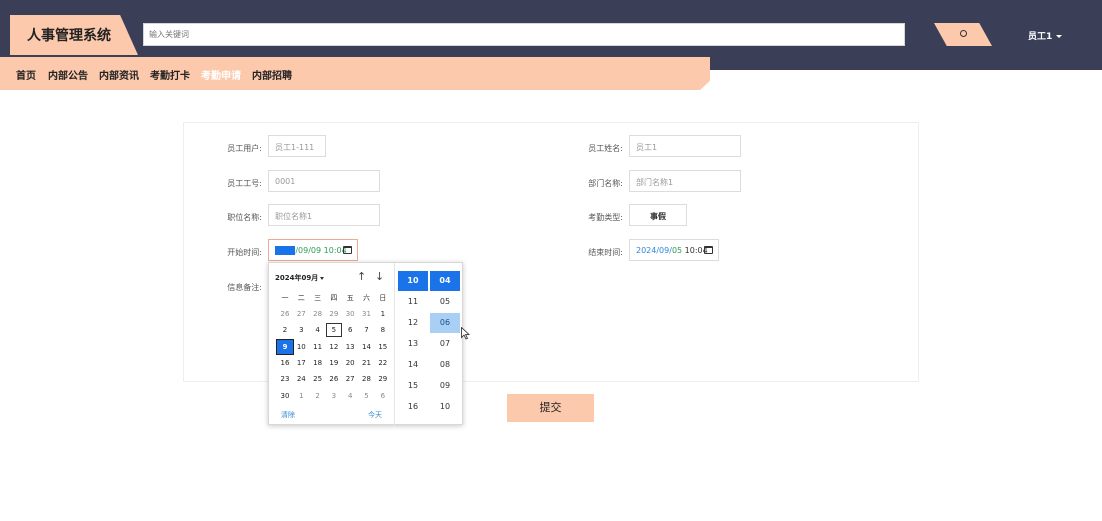 This screenshot has width=1102, height=521. What do you see at coordinates (69, 36) in the screenshot?
I see `app-title: 人事管理系统` at bounding box center [69, 36].